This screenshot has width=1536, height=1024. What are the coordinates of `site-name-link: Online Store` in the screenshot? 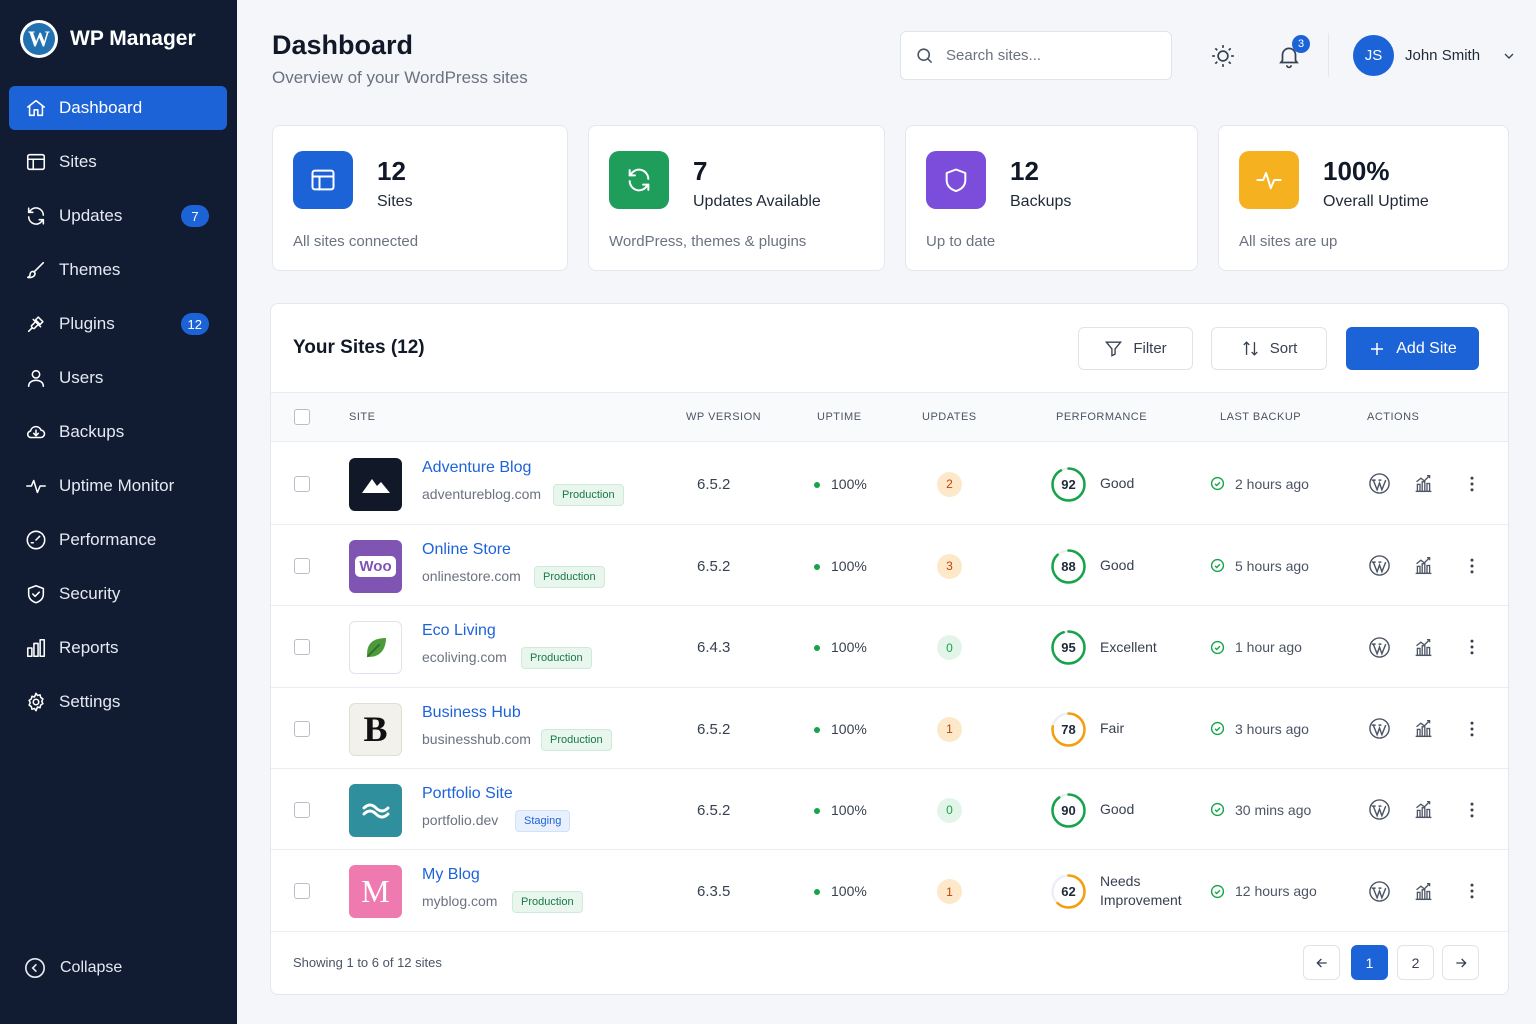 It's located at (466, 550).